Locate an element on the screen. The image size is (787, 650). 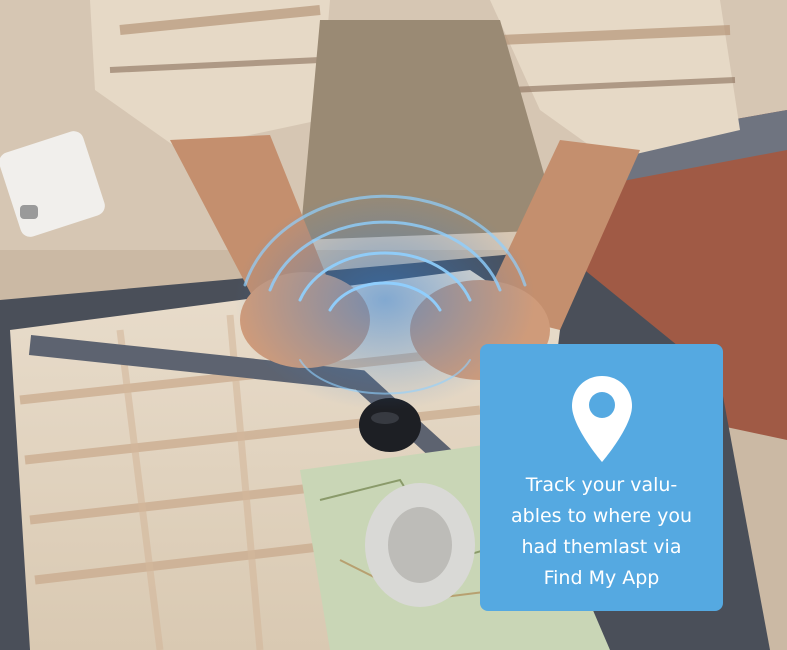
callout-line: Find My App is located at coordinates (601, 578).